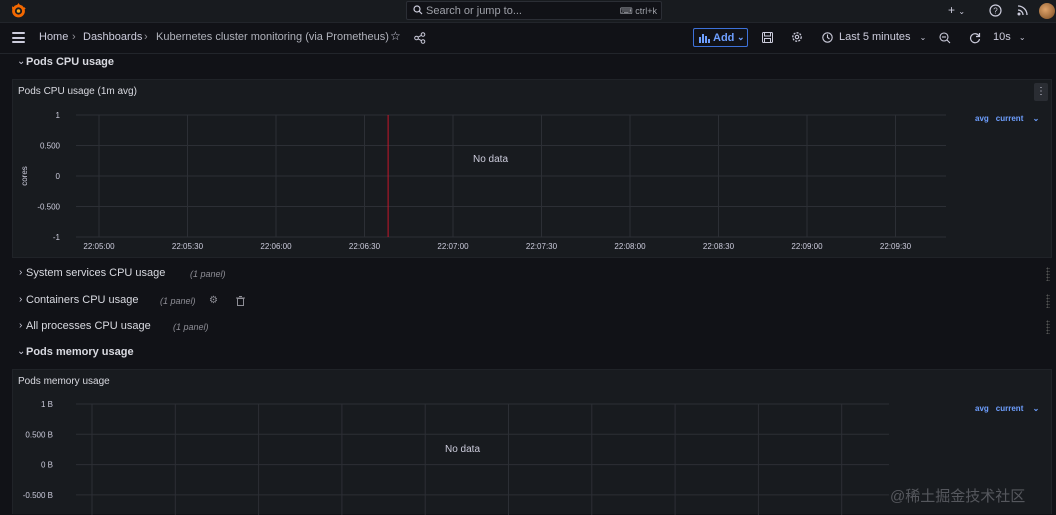 The width and height of the screenshot is (1056, 515). Describe the element at coordinates (50, 146) in the screenshot. I see `y-tick-label: 0.500` at that location.